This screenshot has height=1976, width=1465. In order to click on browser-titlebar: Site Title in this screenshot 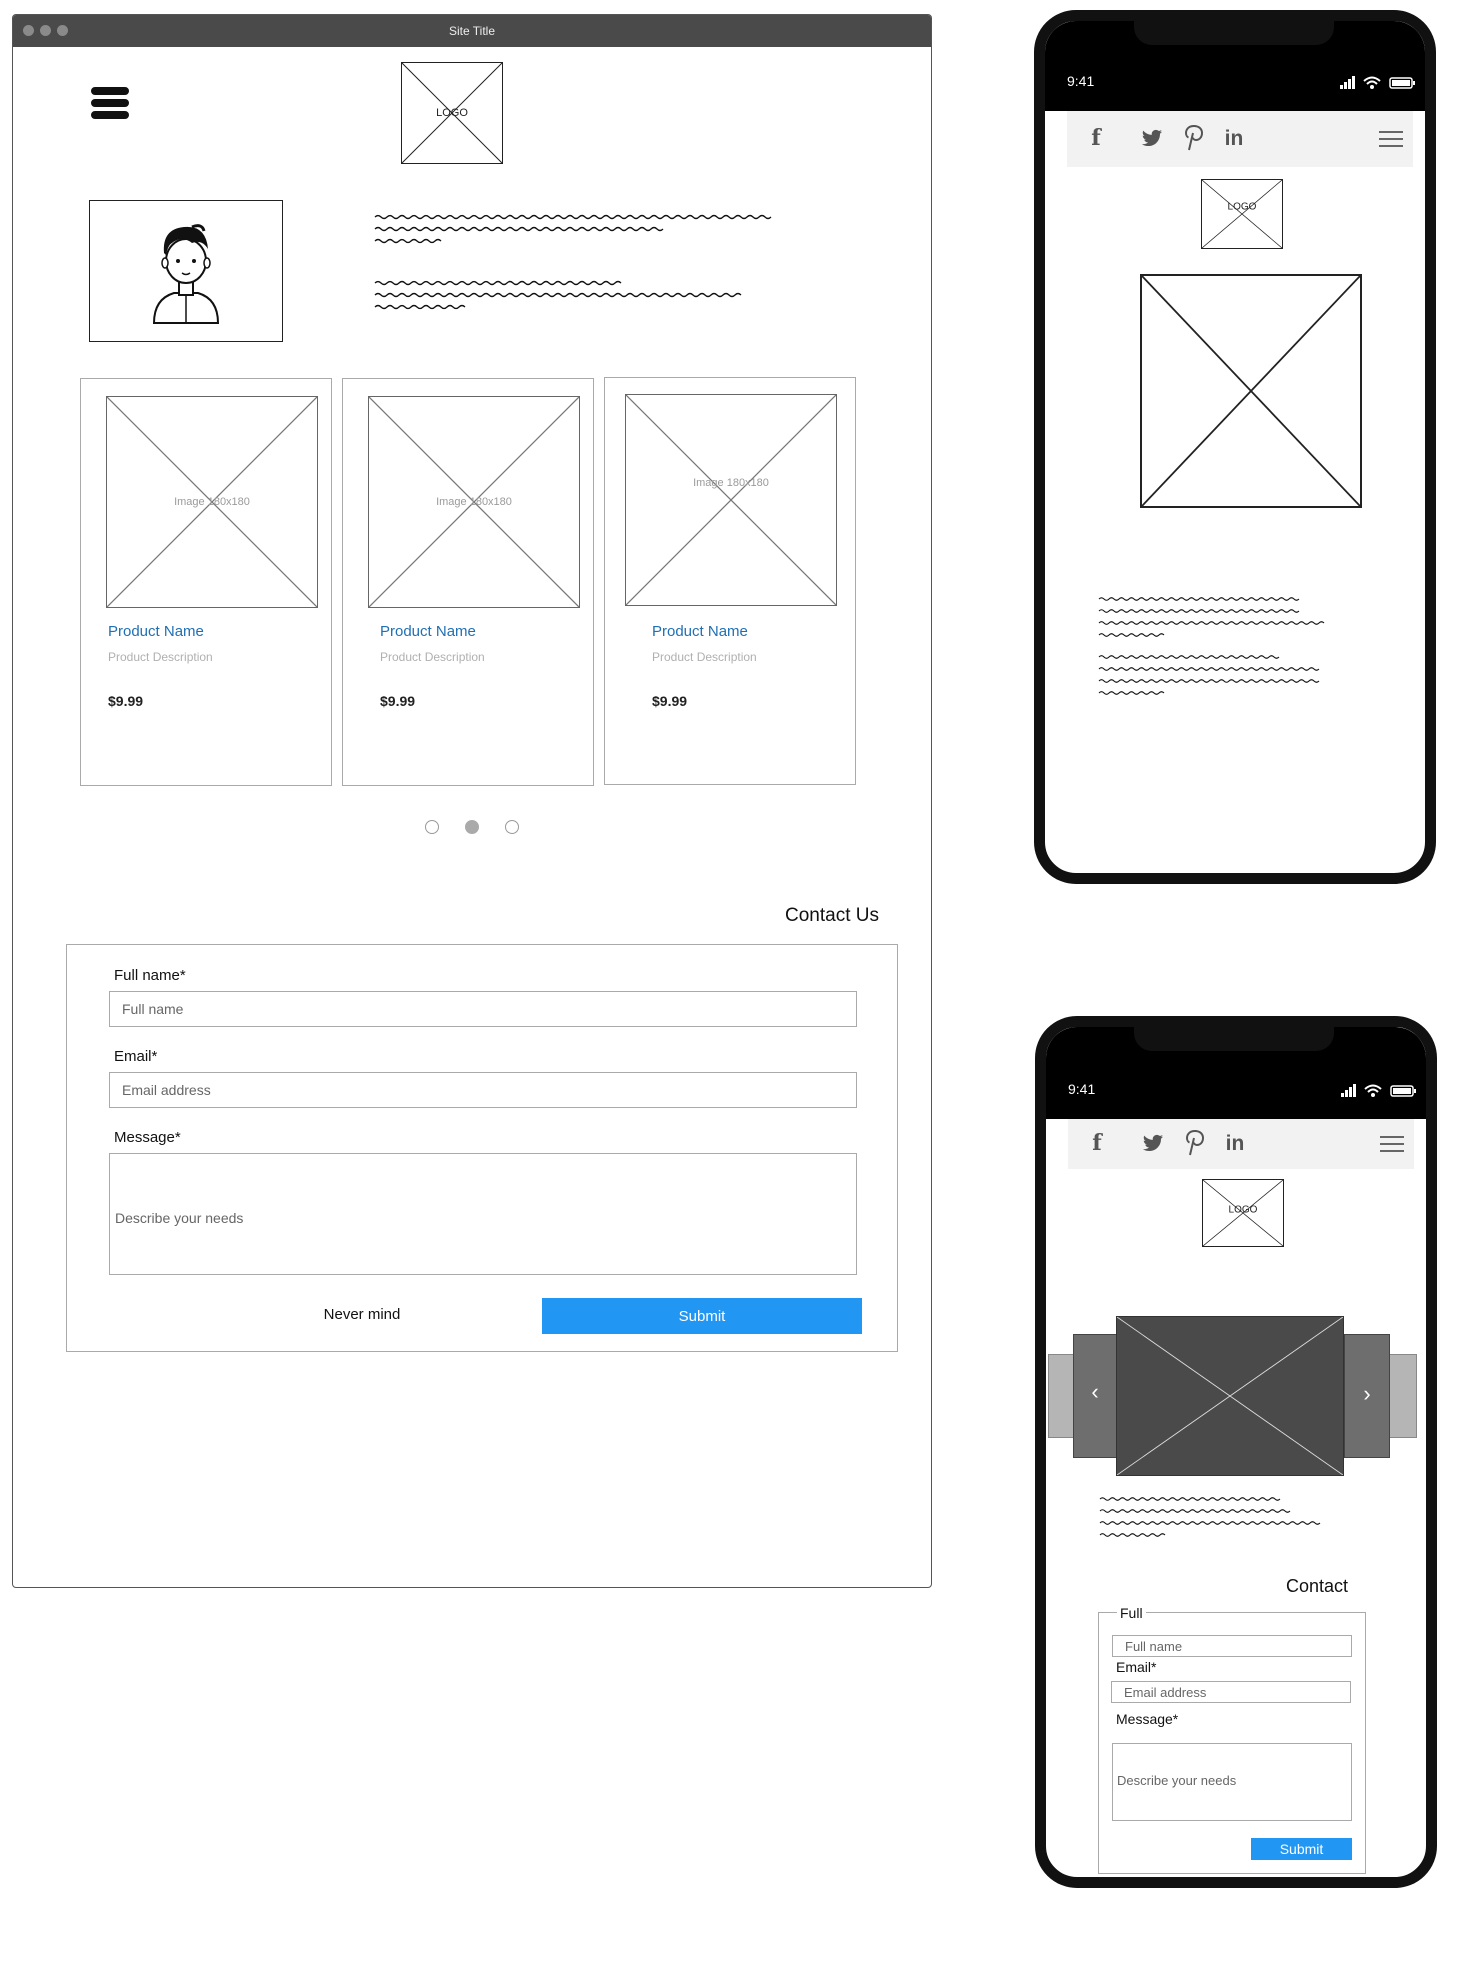, I will do `click(472, 31)`.